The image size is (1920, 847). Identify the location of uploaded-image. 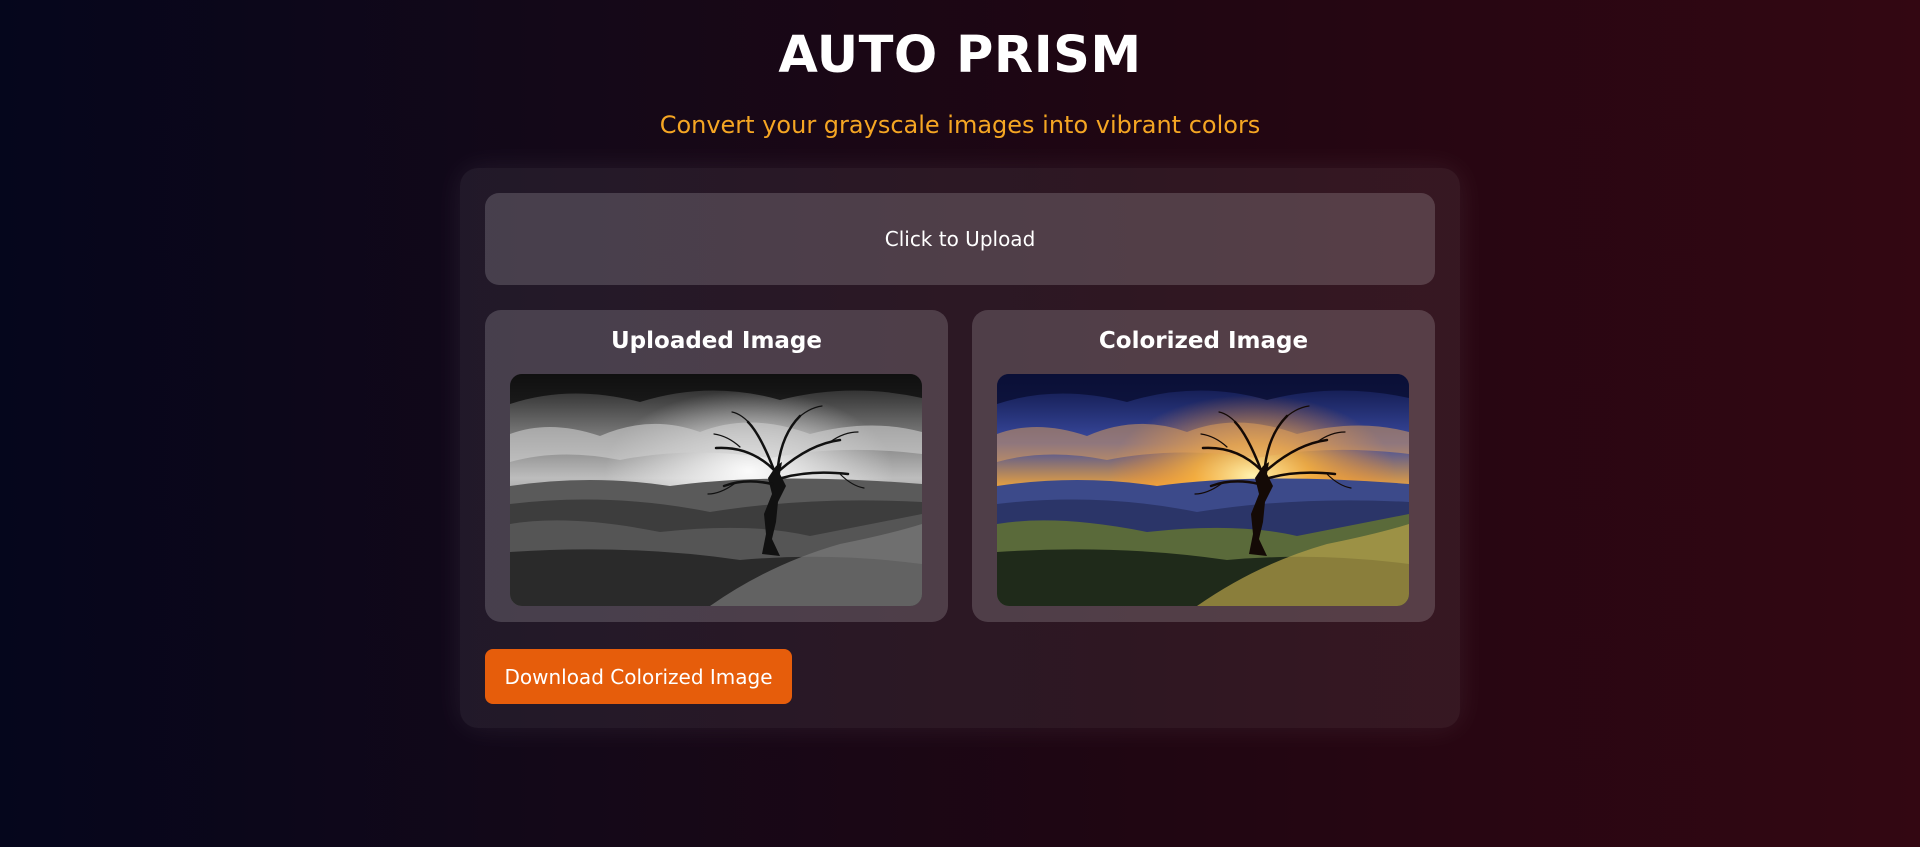
(716, 490).